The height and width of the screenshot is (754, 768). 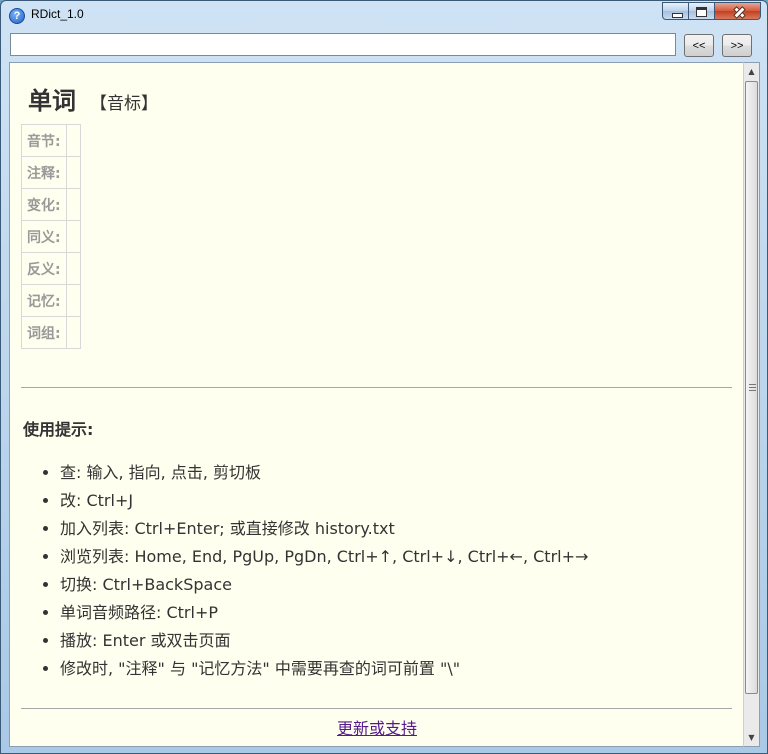 I want to click on support-link: 更新或支持, so click(x=376, y=727).